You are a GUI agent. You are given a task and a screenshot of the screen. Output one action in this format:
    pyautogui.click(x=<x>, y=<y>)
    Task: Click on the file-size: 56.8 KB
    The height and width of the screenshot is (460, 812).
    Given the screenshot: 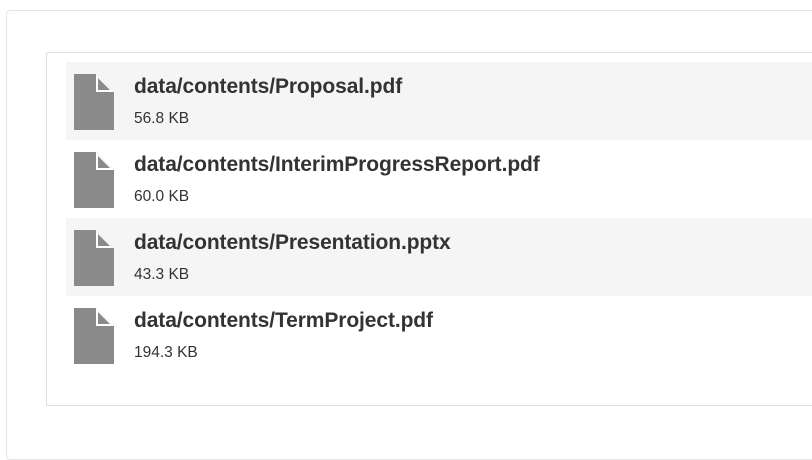 What is the action you would take?
    pyautogui.click(x=162, y=118)
    